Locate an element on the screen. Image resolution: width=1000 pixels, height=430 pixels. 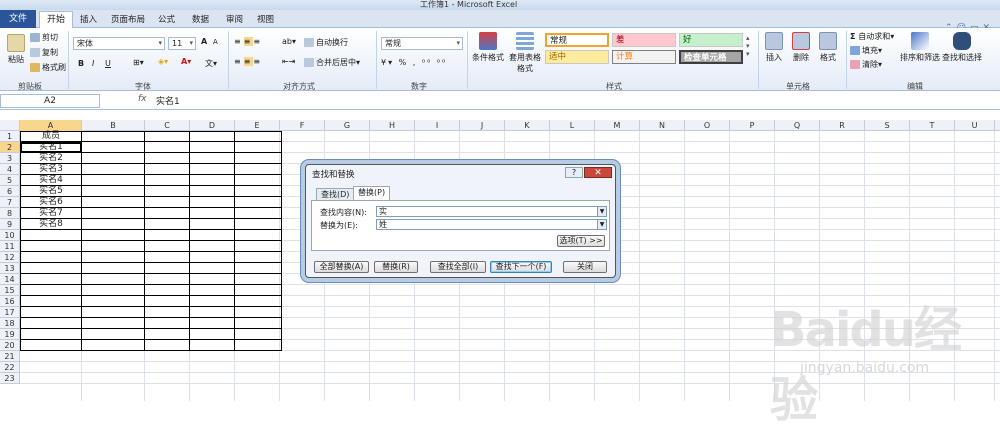
column-header-a: A is located at coordinates (51, 125).